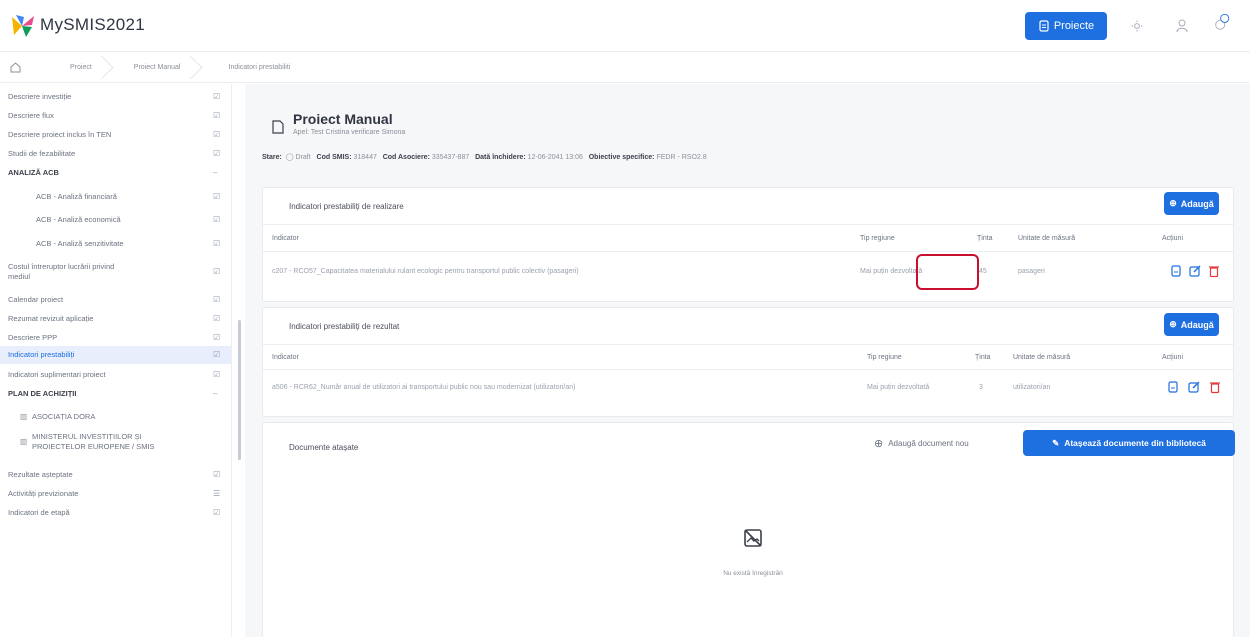  What do you see at coordinates (1074, 26) in the screenshot?
I see `proiecte-label: Proiecte` at bounding box center [1074, 26].